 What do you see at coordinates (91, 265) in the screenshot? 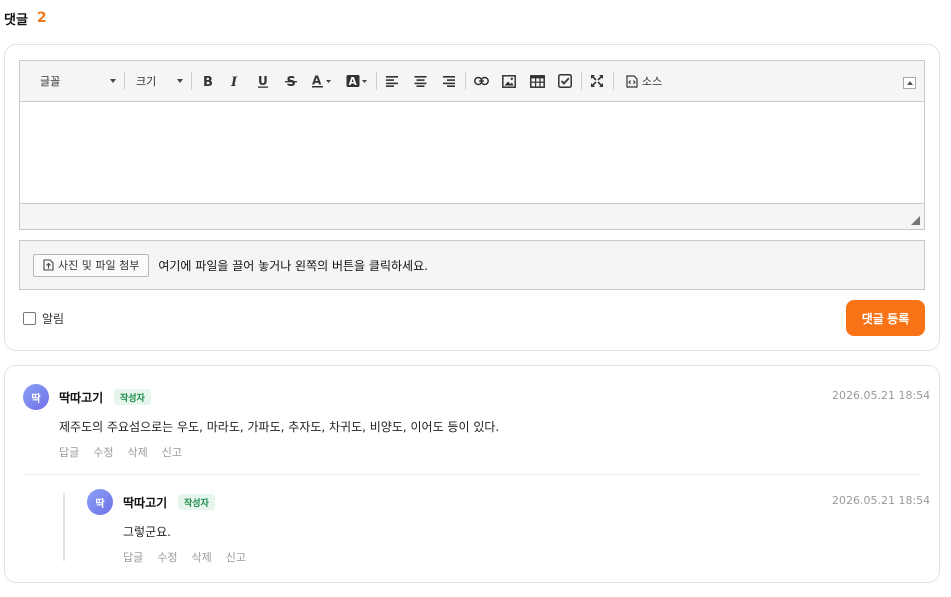
I see `attach-file-button: 사진 및 파일 첨부` at bounding box center [91, 265].